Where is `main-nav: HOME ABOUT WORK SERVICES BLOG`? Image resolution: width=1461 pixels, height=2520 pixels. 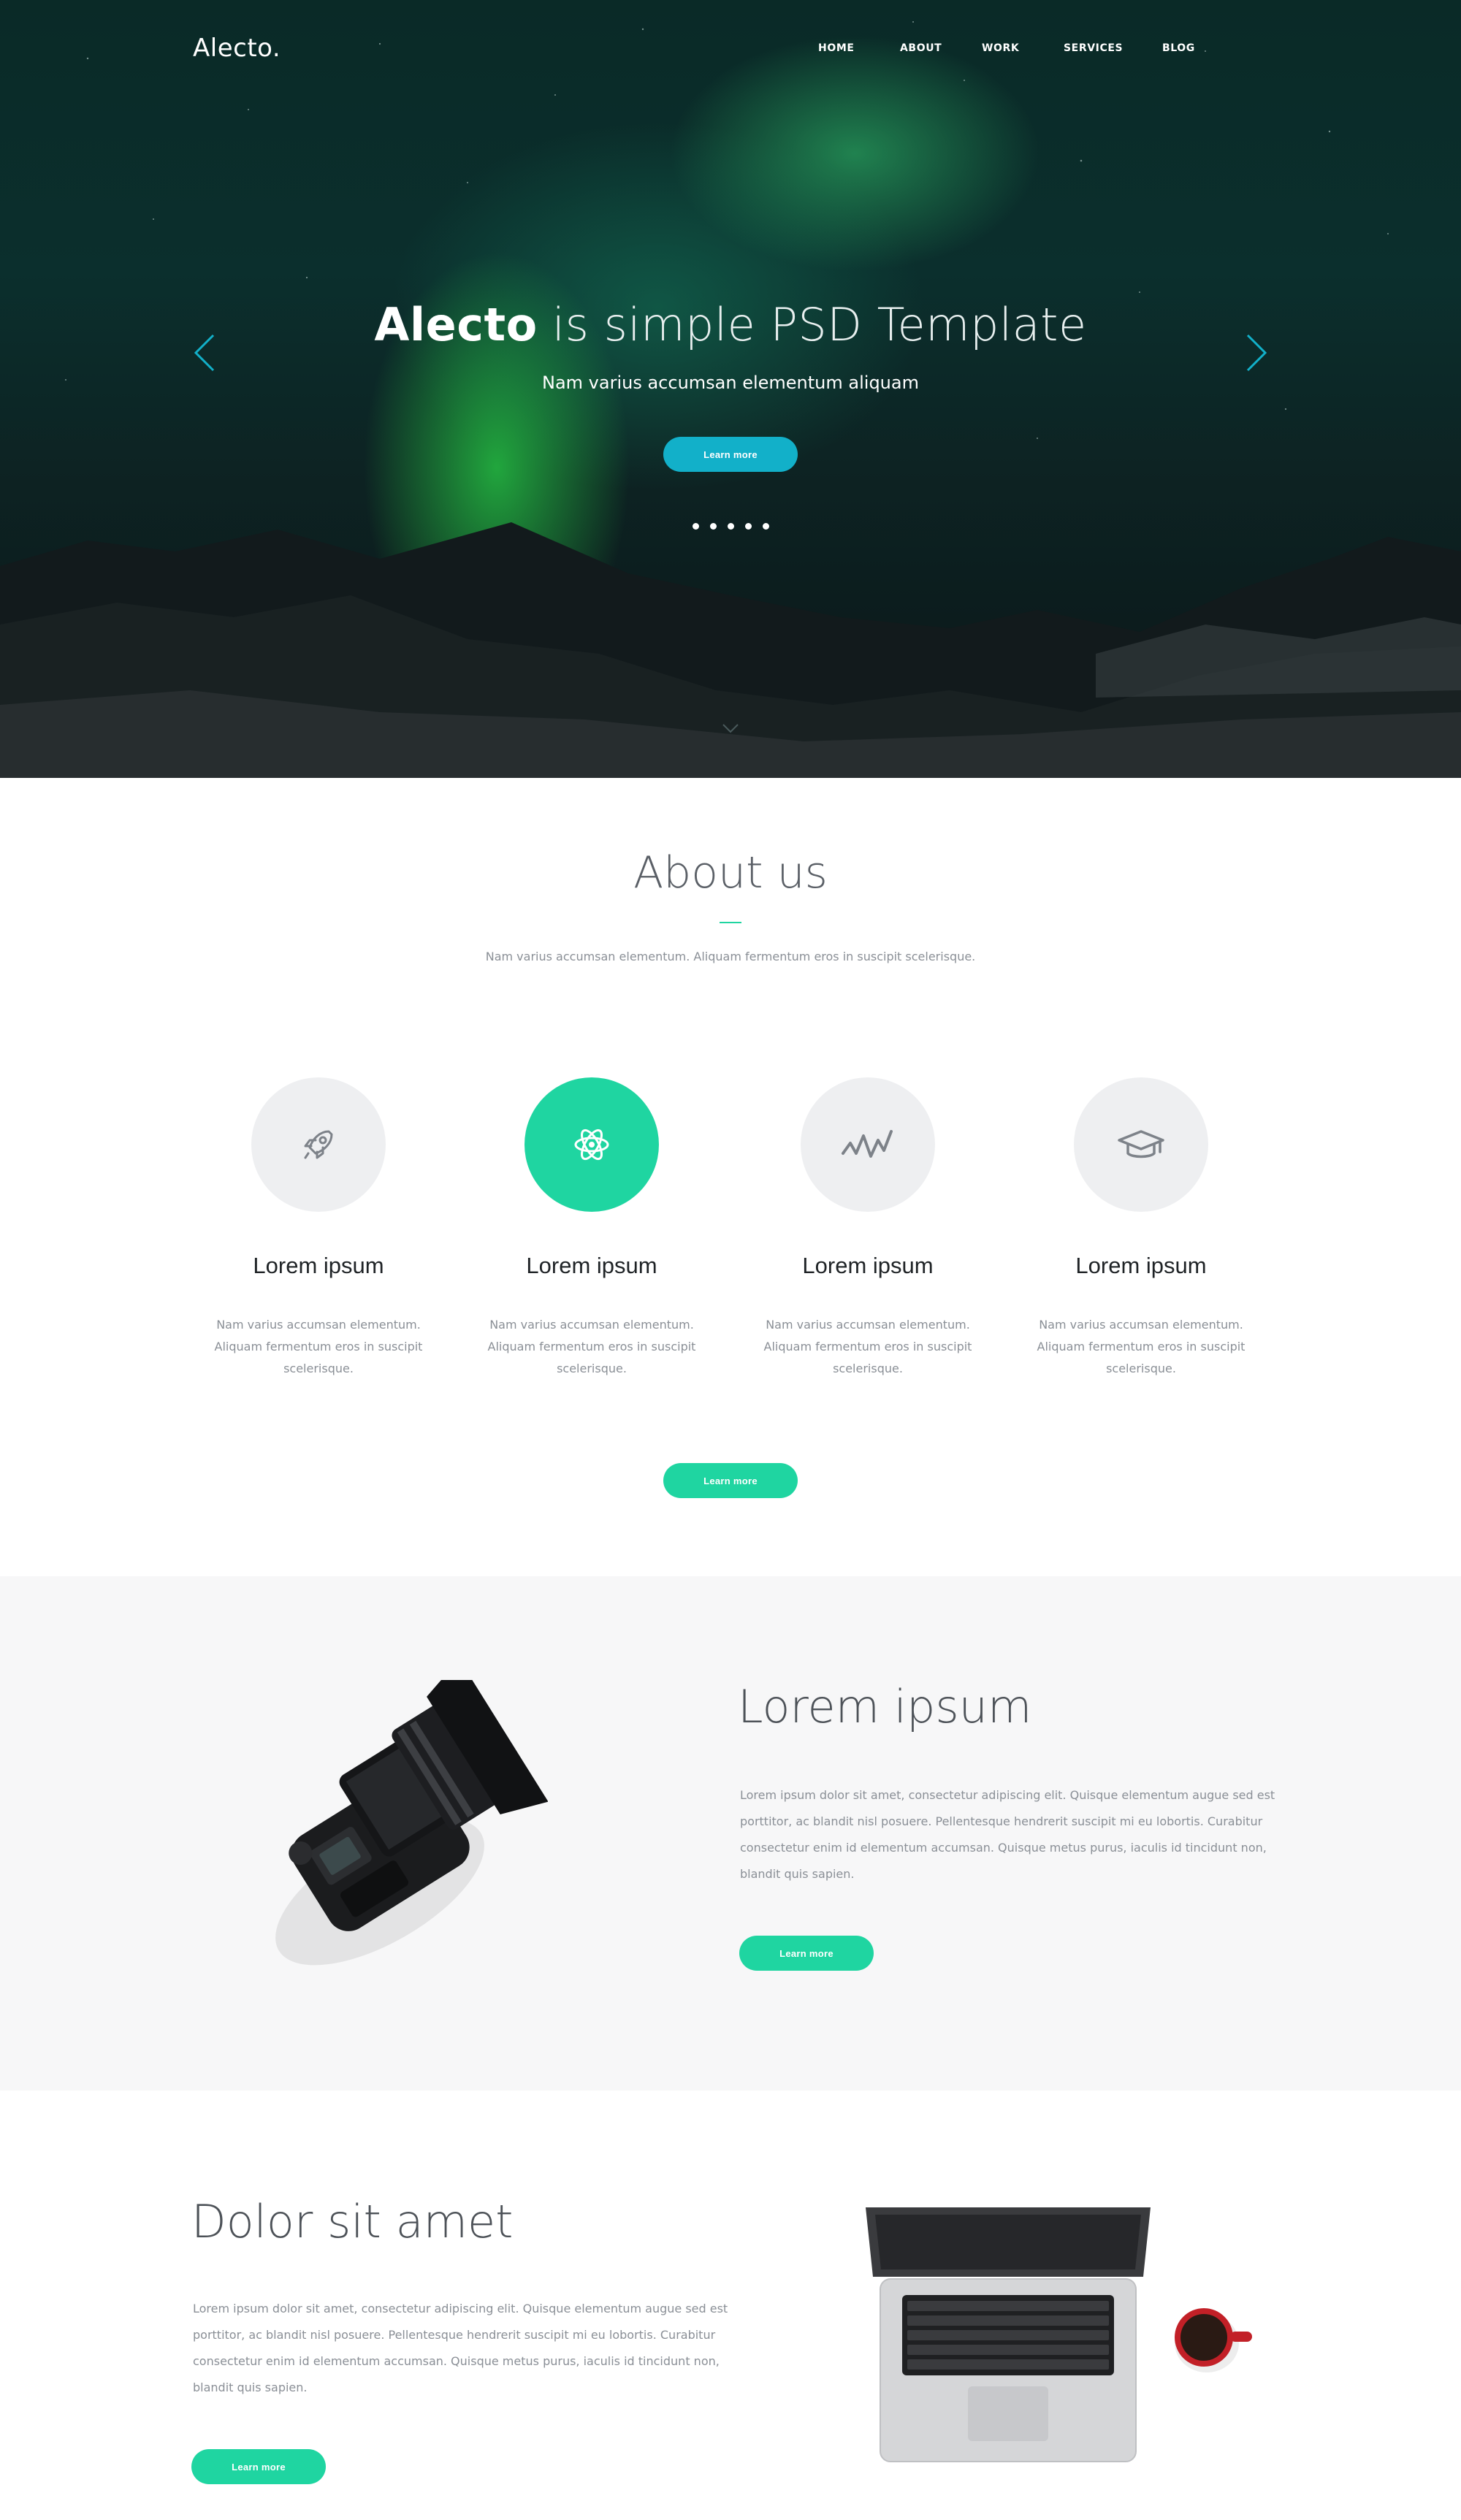
main-nav: HOME ABOUT WORK SERVICES BLOG is located at coordinates (1006, 48).